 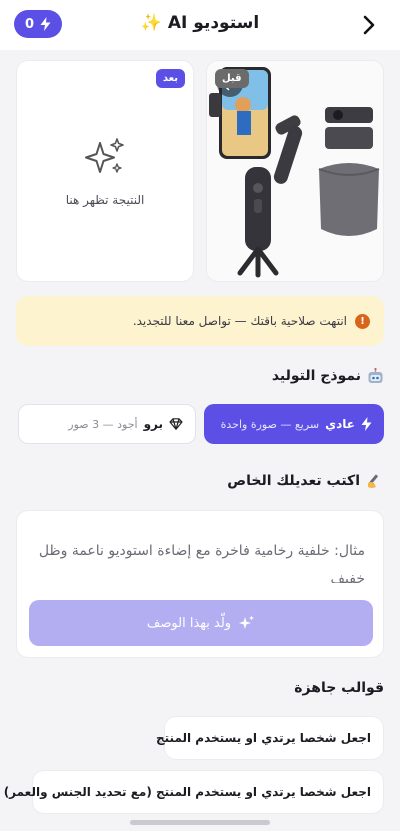 I want to click on credits-badge: 0, so click(x=38, y=24).